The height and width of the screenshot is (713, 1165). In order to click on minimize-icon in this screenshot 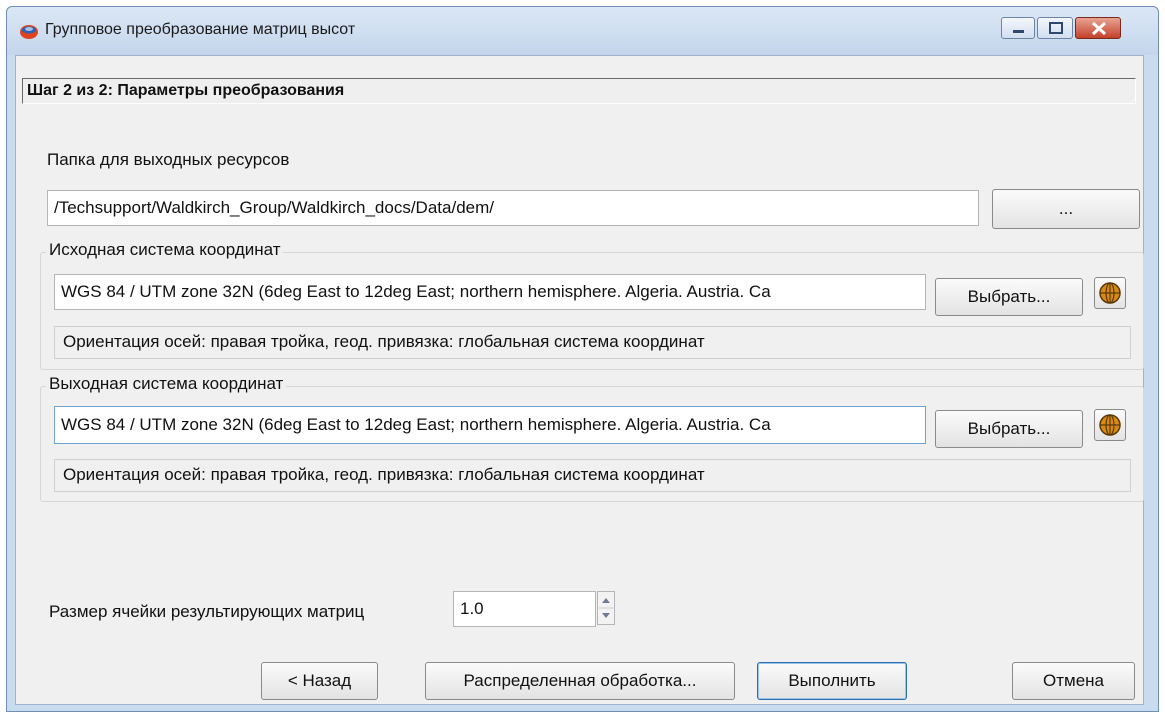, I will do `click(1018, 31)`.